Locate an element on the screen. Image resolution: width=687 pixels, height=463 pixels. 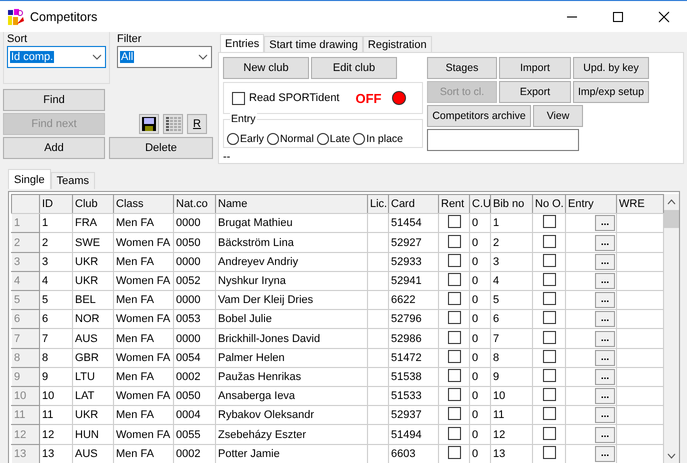
column-header: Card is located at coordinates (413, 204).